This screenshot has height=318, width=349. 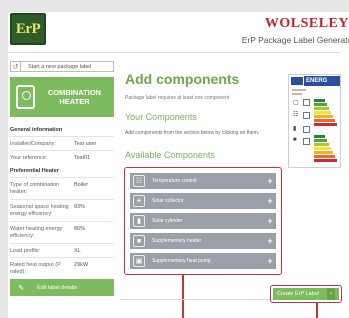 What do you see at coordinates (74, 97) in the screenshot?
I see `heater-type-title: COMBINATION HEATER` at bounding box center [74, 97].